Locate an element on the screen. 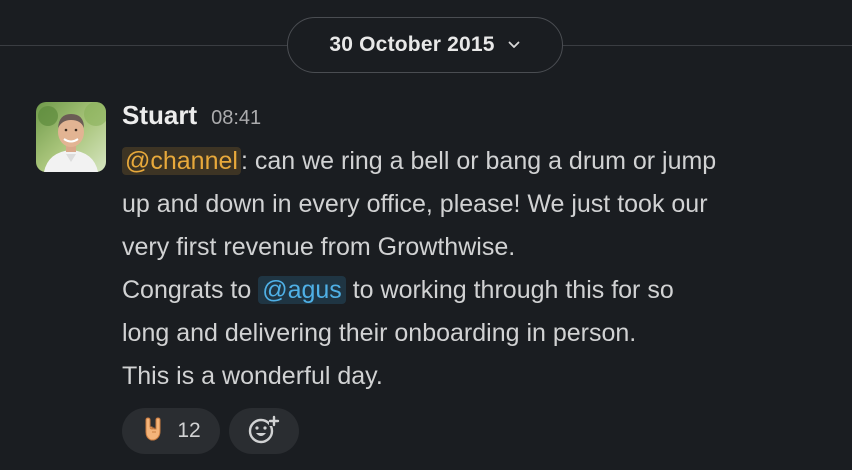 This screenshot has height=470, width=852. channel-mention: @channel is located at coordinates (181, 161).